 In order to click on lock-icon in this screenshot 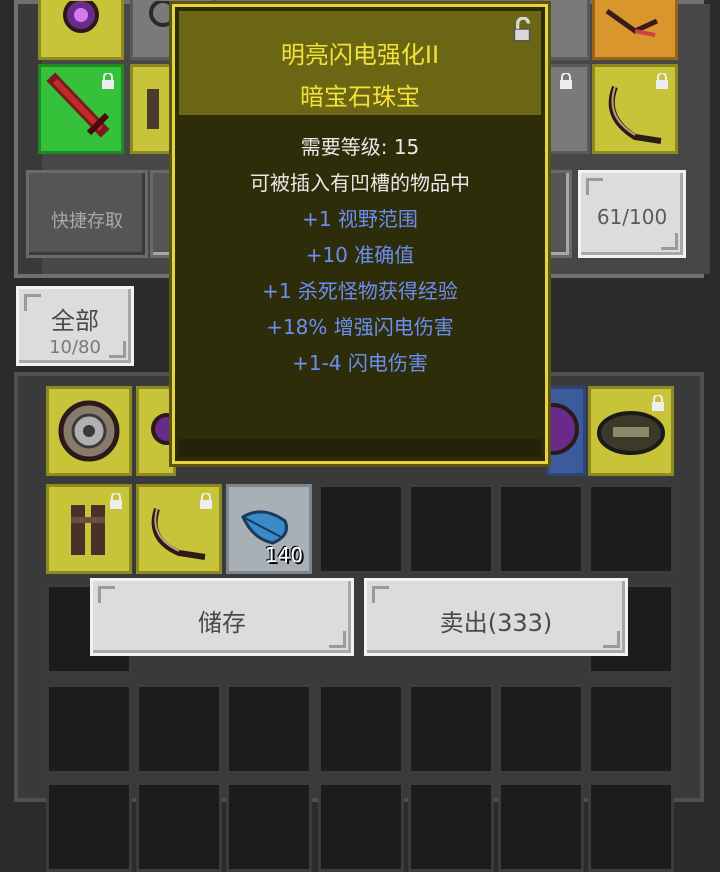, I will do `click(566, 81)`.